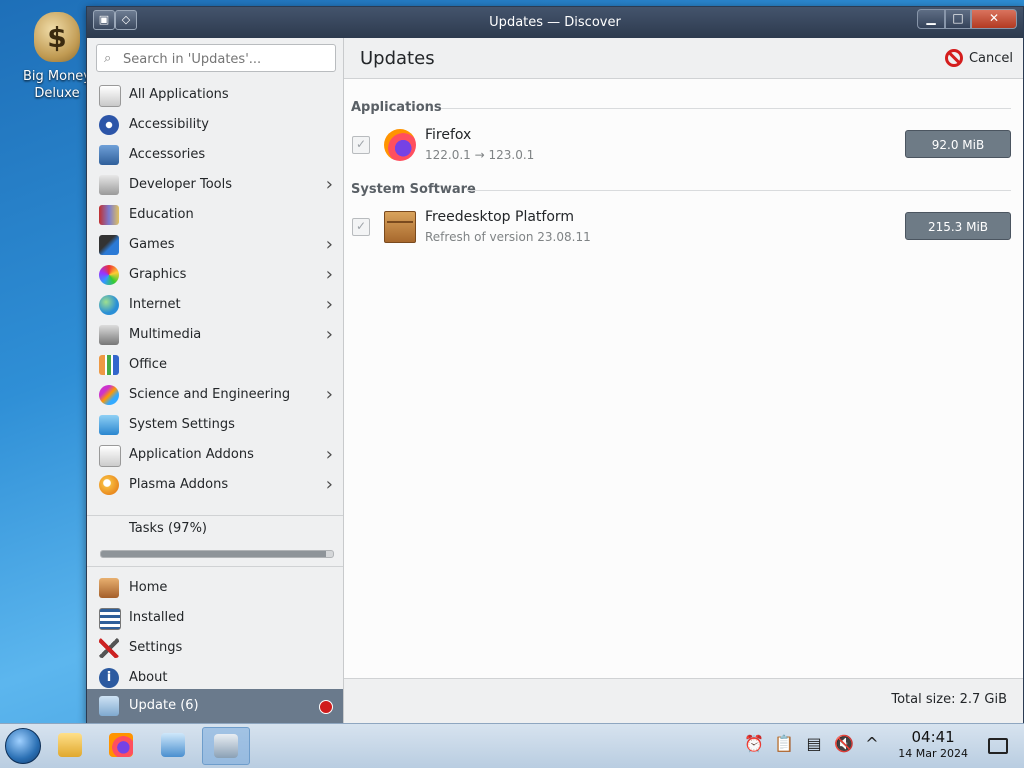  I want to click on plasma-icon, so click(109, 485).